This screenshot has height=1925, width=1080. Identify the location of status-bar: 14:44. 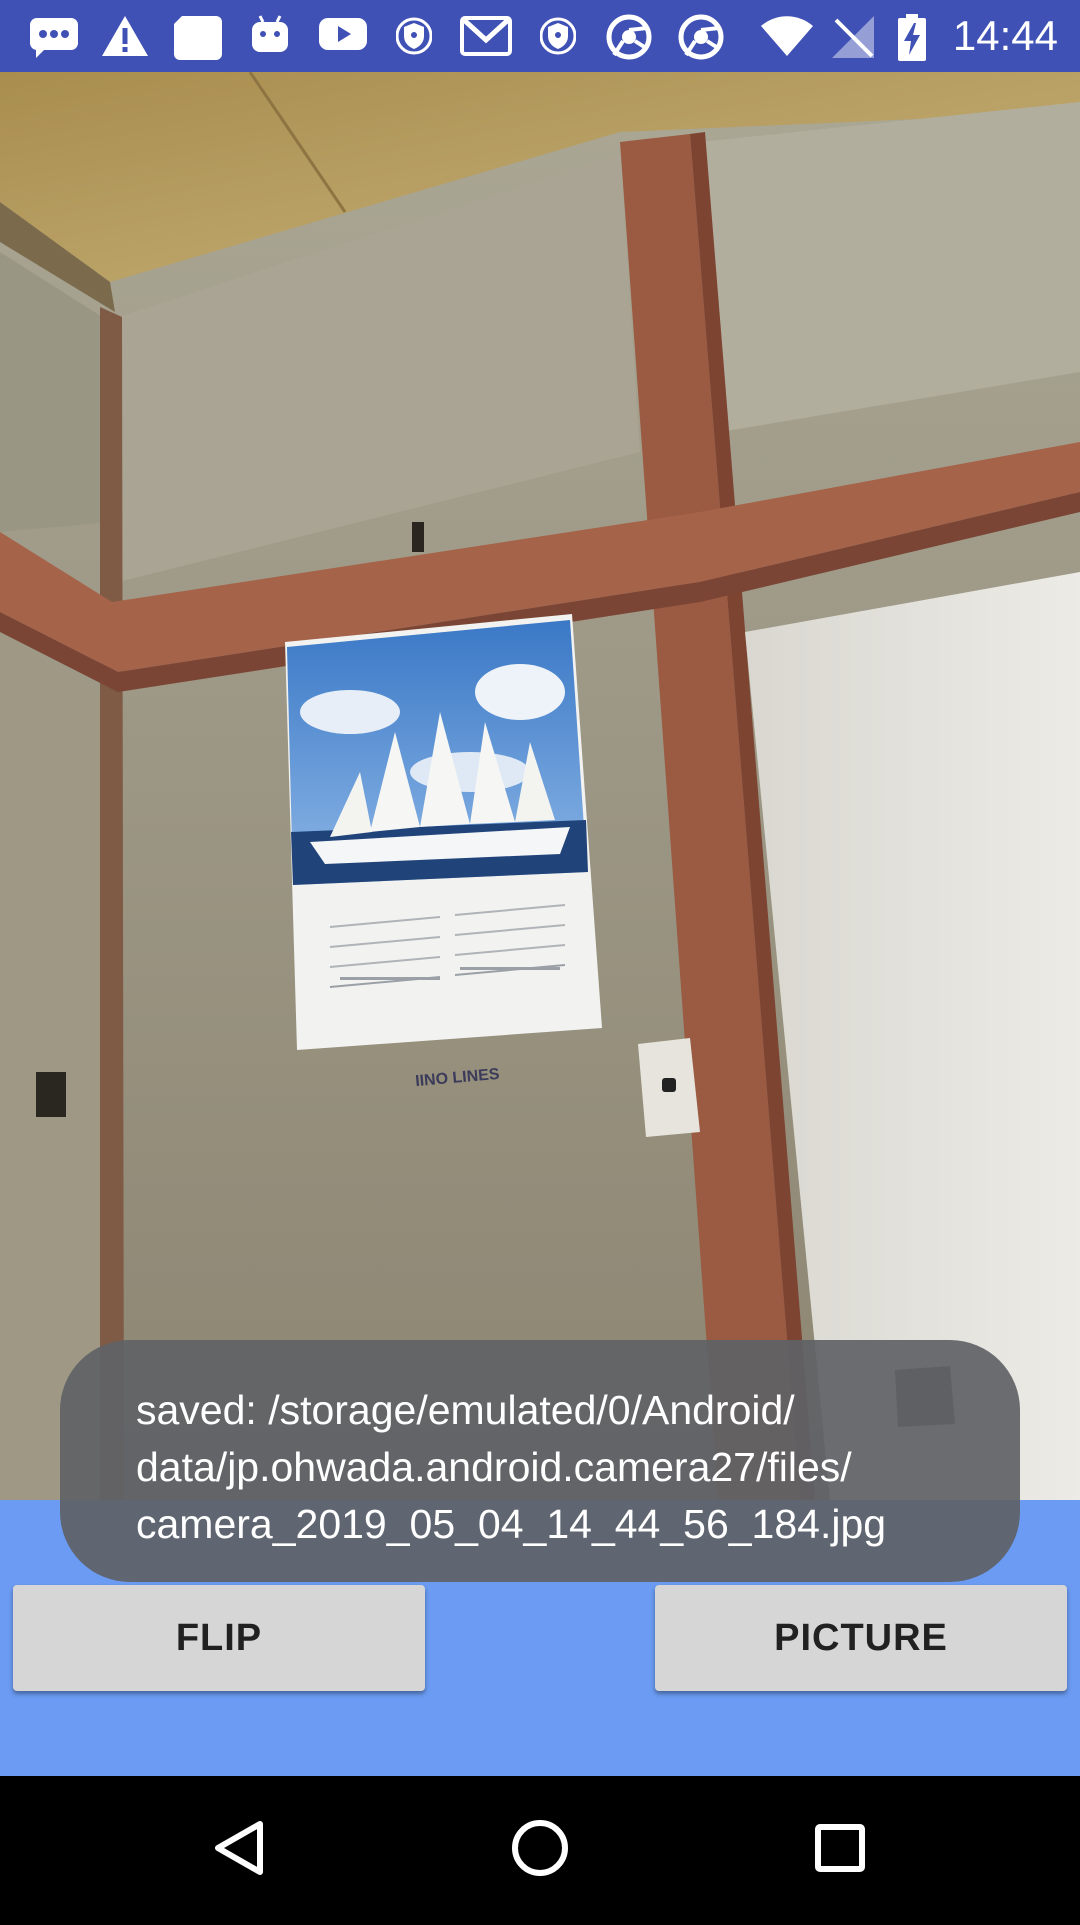
(540, 36).